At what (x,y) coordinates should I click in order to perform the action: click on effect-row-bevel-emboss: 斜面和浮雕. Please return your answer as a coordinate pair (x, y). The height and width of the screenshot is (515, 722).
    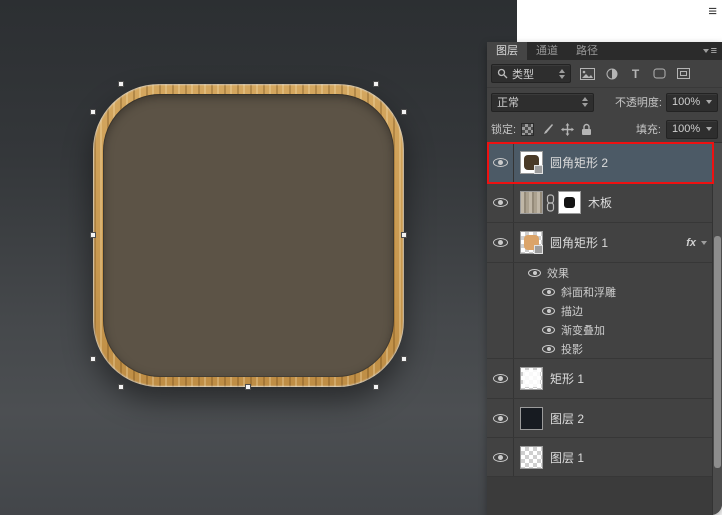
    Looking at the image, I should click on (600, 291).